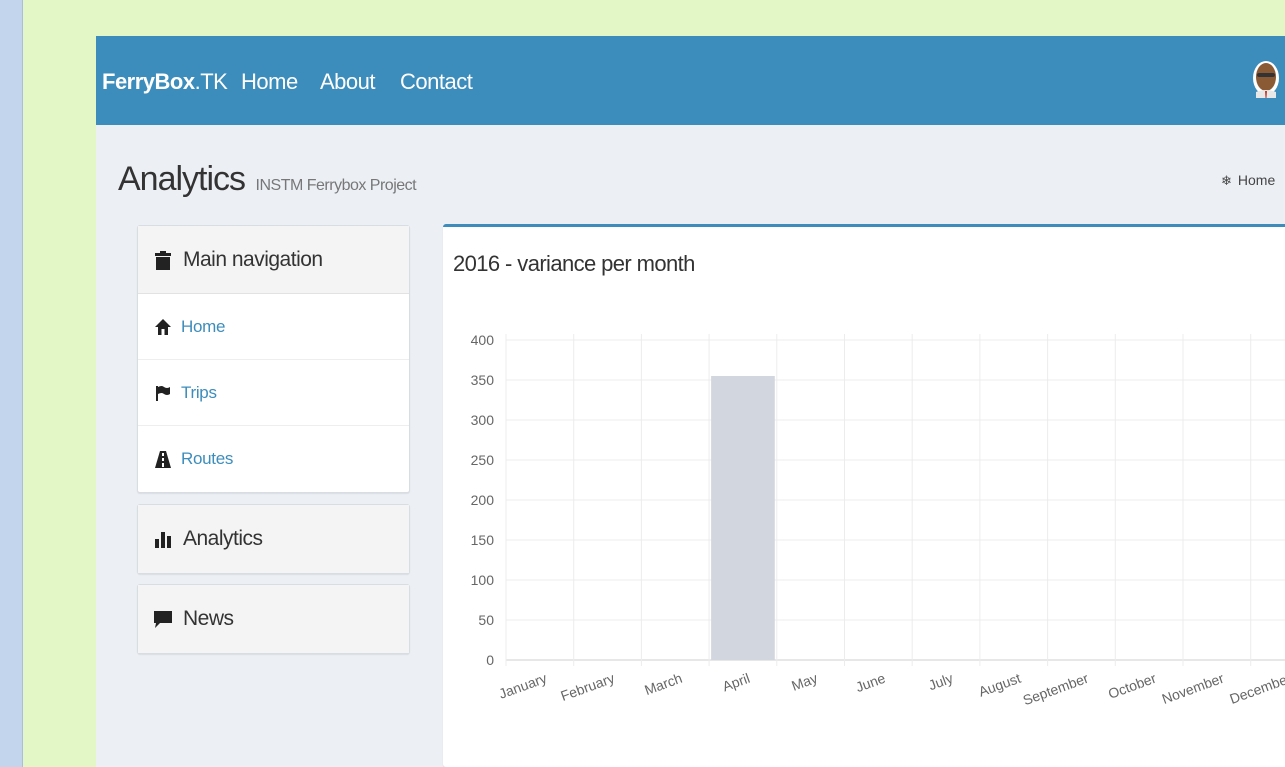 Image resolution: width=1285 pixels, height=767 pixels. Describe the element at coordinates (483, 500) in the screenshot. I see `y-tick-label: 200` at that location.